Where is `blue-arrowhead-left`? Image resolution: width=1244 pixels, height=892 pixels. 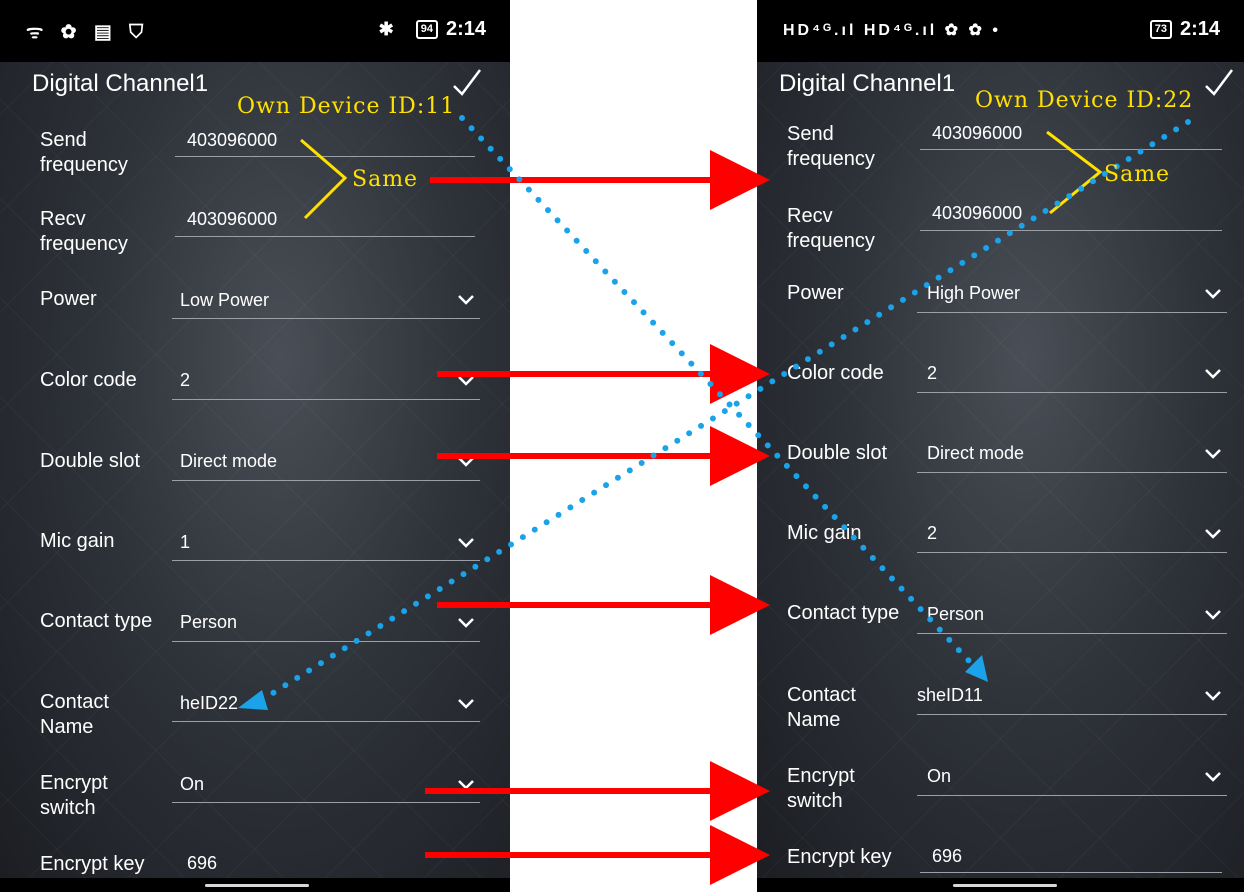
blue-arrowhead-left is located at coordinates (253, 700).